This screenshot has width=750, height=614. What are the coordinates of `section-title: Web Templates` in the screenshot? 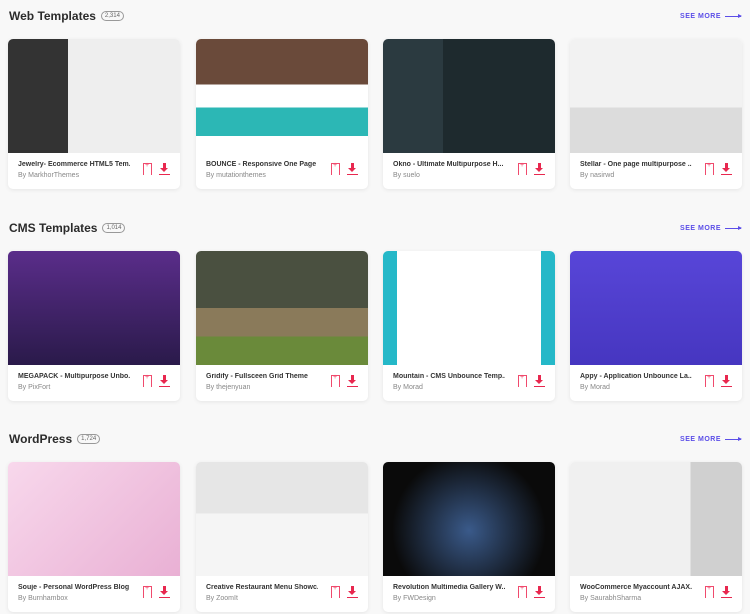 It's located at (52, 16).